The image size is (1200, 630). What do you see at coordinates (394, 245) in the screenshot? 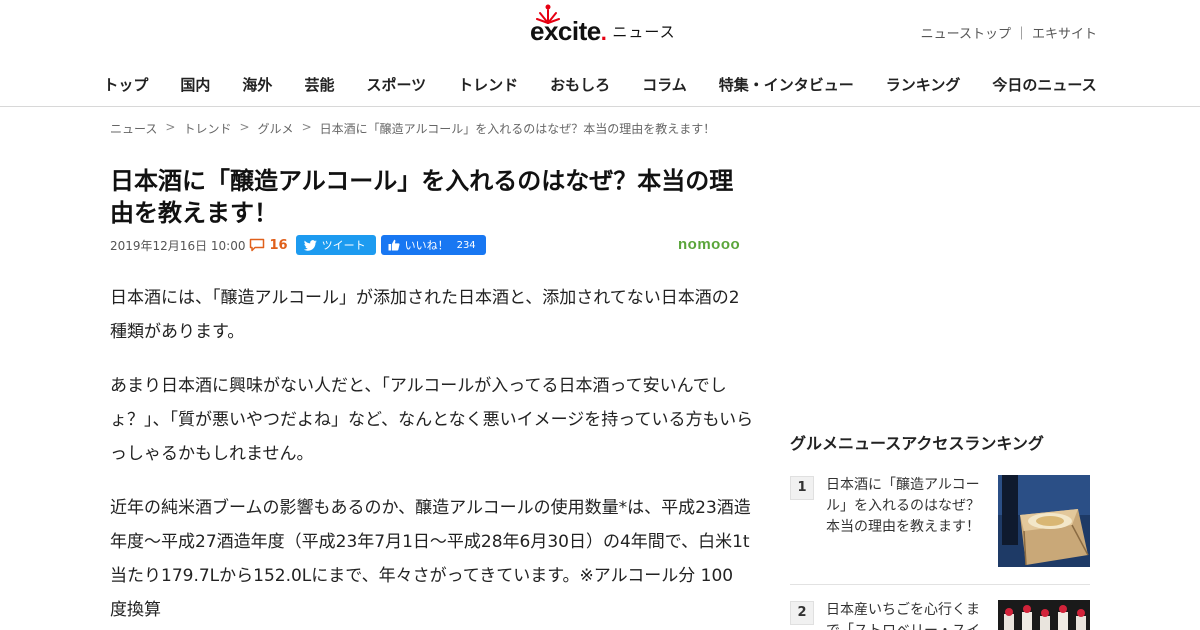
I see `thumbs-up-icon` at bounding box center [394, 245].